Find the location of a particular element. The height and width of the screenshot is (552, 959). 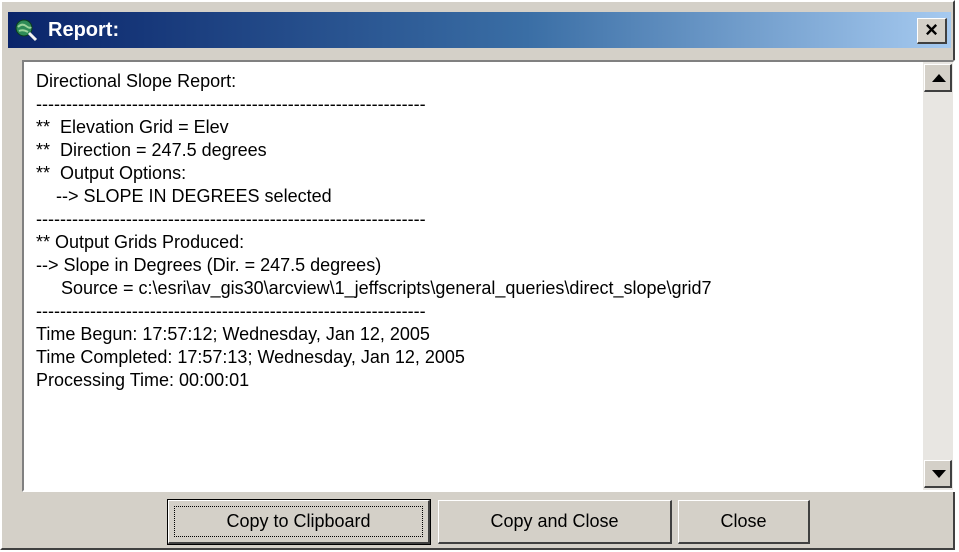

copy-to-clipboard-button: Copy to Clipboard is located at coordinates (299, 522).